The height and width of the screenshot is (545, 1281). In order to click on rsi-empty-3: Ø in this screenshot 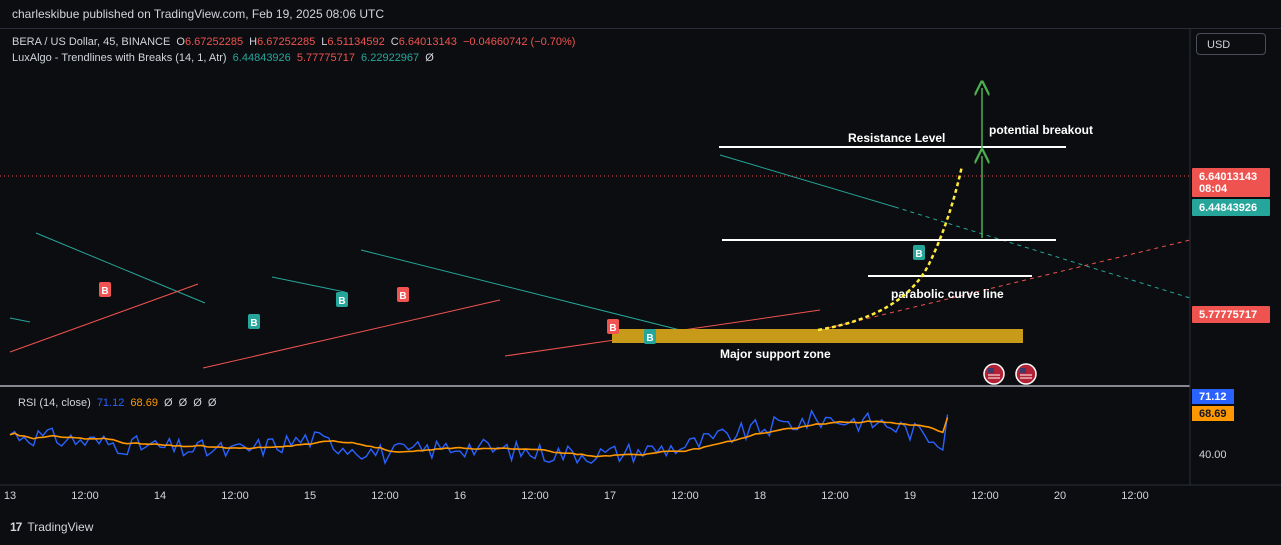, I will do `click(197, 403)`.